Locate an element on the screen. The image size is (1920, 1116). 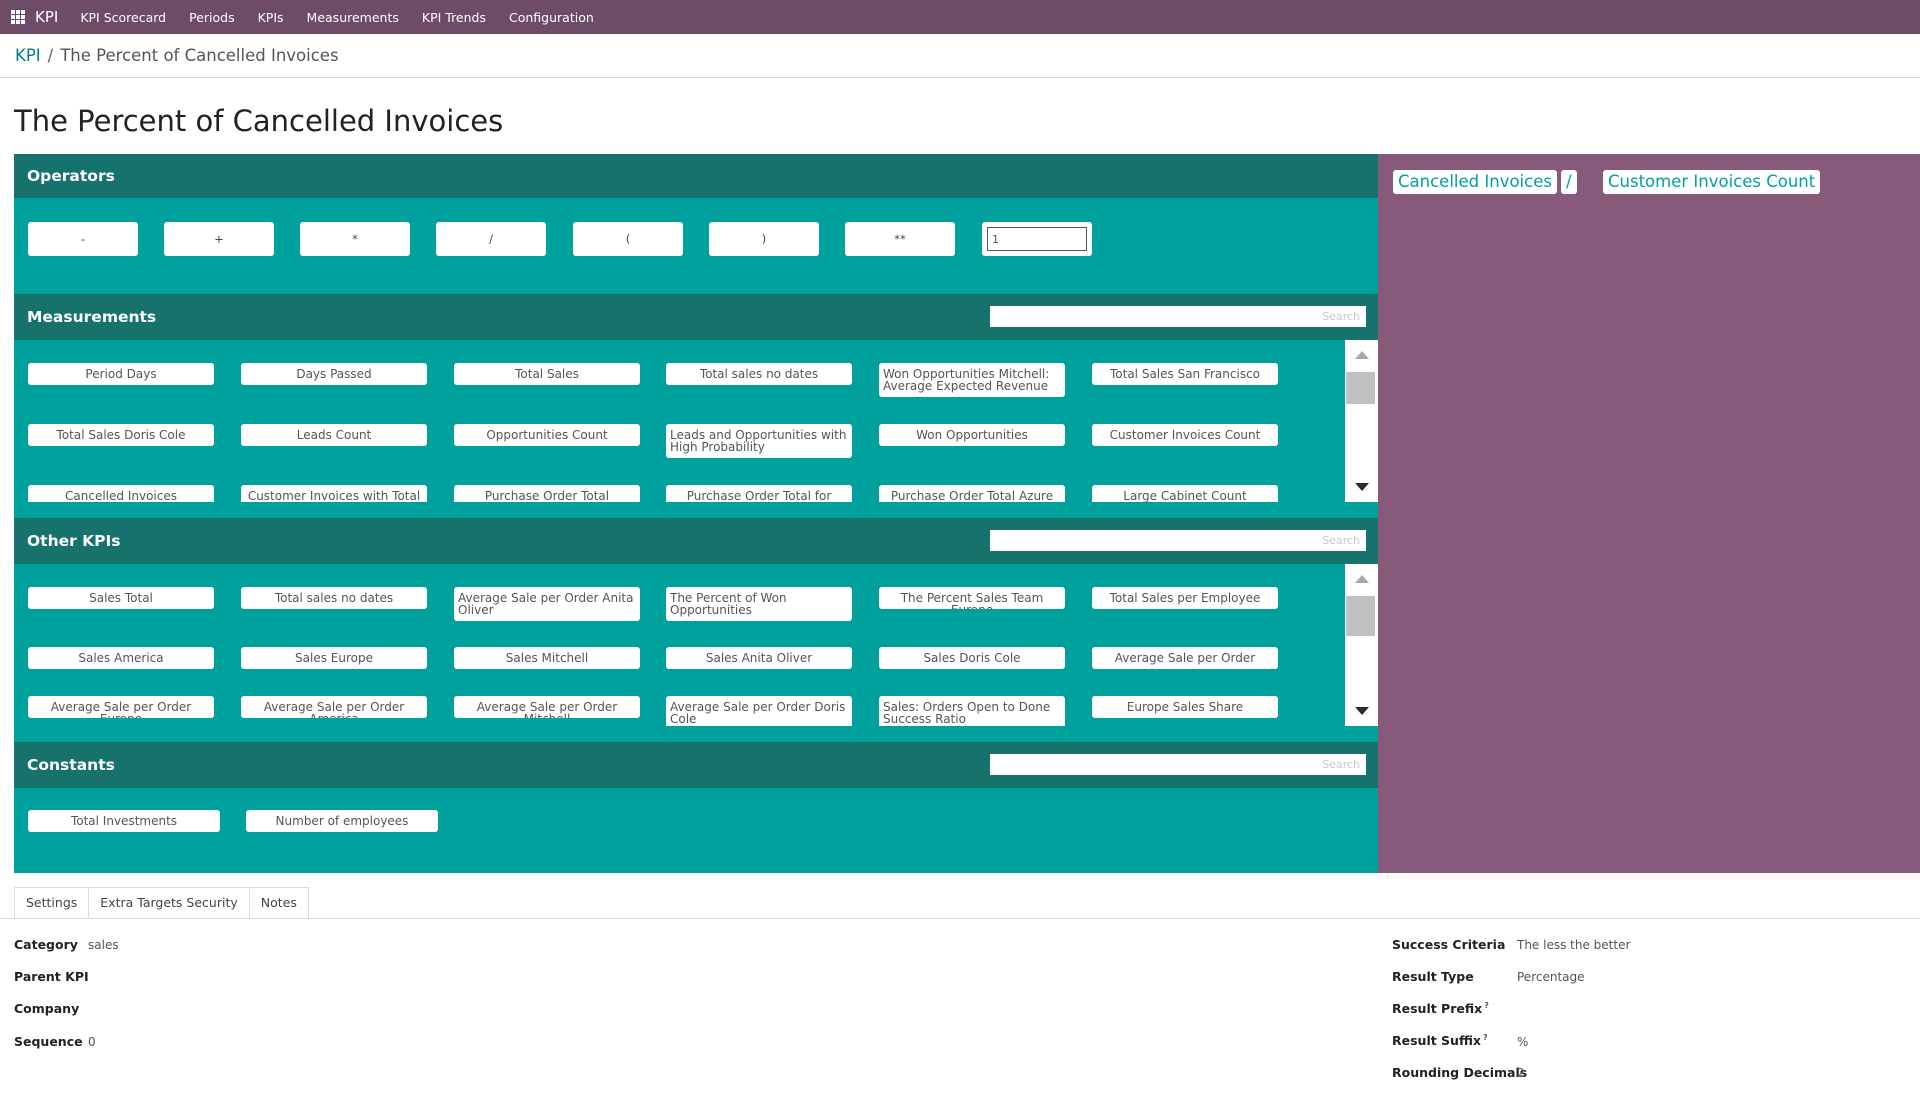
operator-open-paren-button: ( is located at coordinates (628, 239).